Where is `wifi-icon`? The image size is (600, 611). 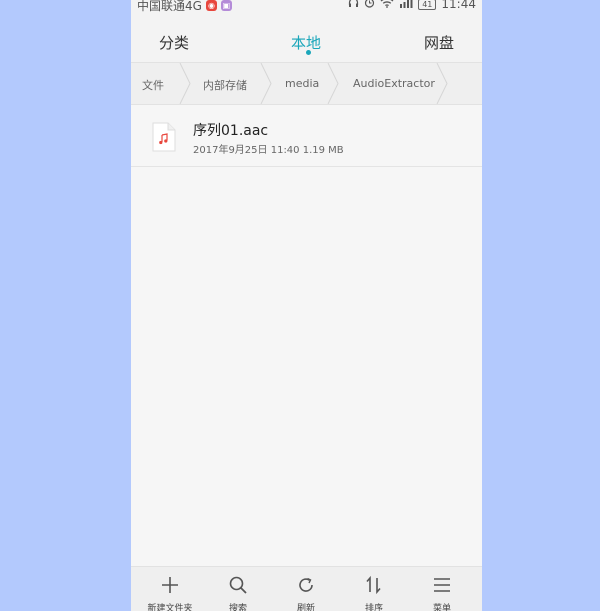
wifi-icon is located at coordinates (387, 5).